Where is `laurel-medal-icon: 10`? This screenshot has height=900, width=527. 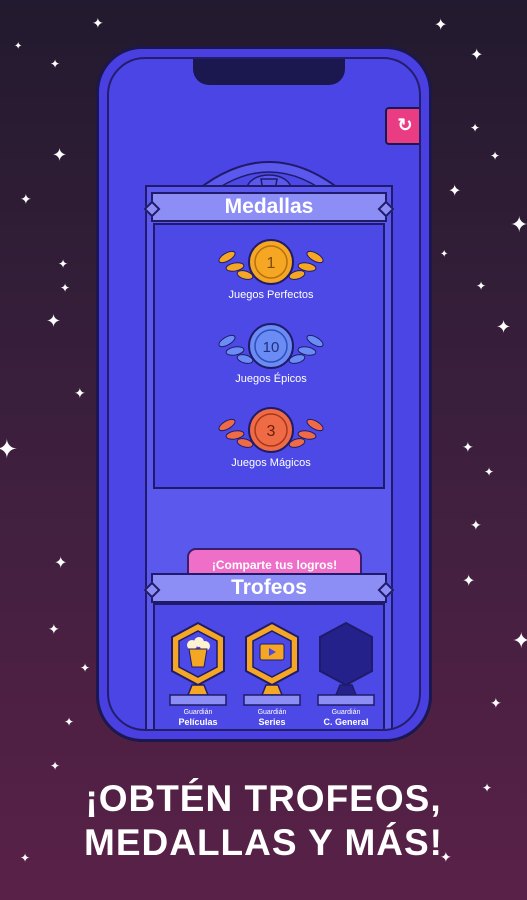 laurel-medal-icon: 10 is located at coordinates (271, 346).